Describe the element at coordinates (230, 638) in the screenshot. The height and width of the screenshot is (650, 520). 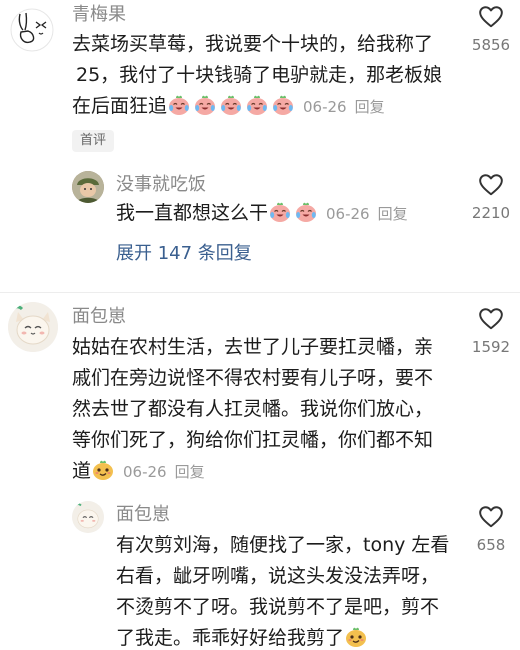
I see `reply-text-line-text: 了我走。乖乖好好给我剪了` at that location.